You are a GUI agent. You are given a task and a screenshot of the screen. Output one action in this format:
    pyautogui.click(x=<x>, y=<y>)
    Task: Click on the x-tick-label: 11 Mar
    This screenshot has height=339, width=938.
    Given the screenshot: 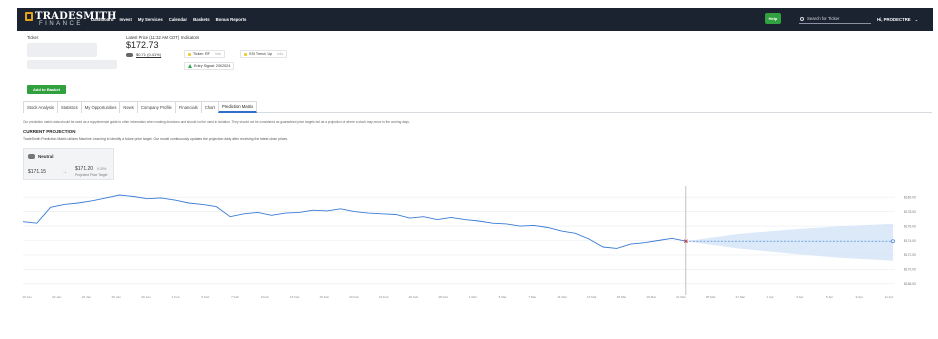 What is the action you would take?
    pyautogui.click(x=561, y=297)
    